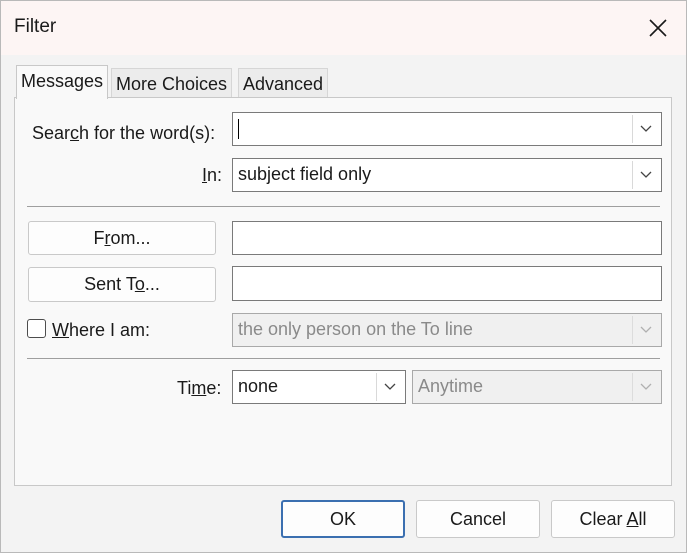  Describe the element at coordinates (447, 175) in the screenshot. I see `in-field-combo: subject field only` at that location.